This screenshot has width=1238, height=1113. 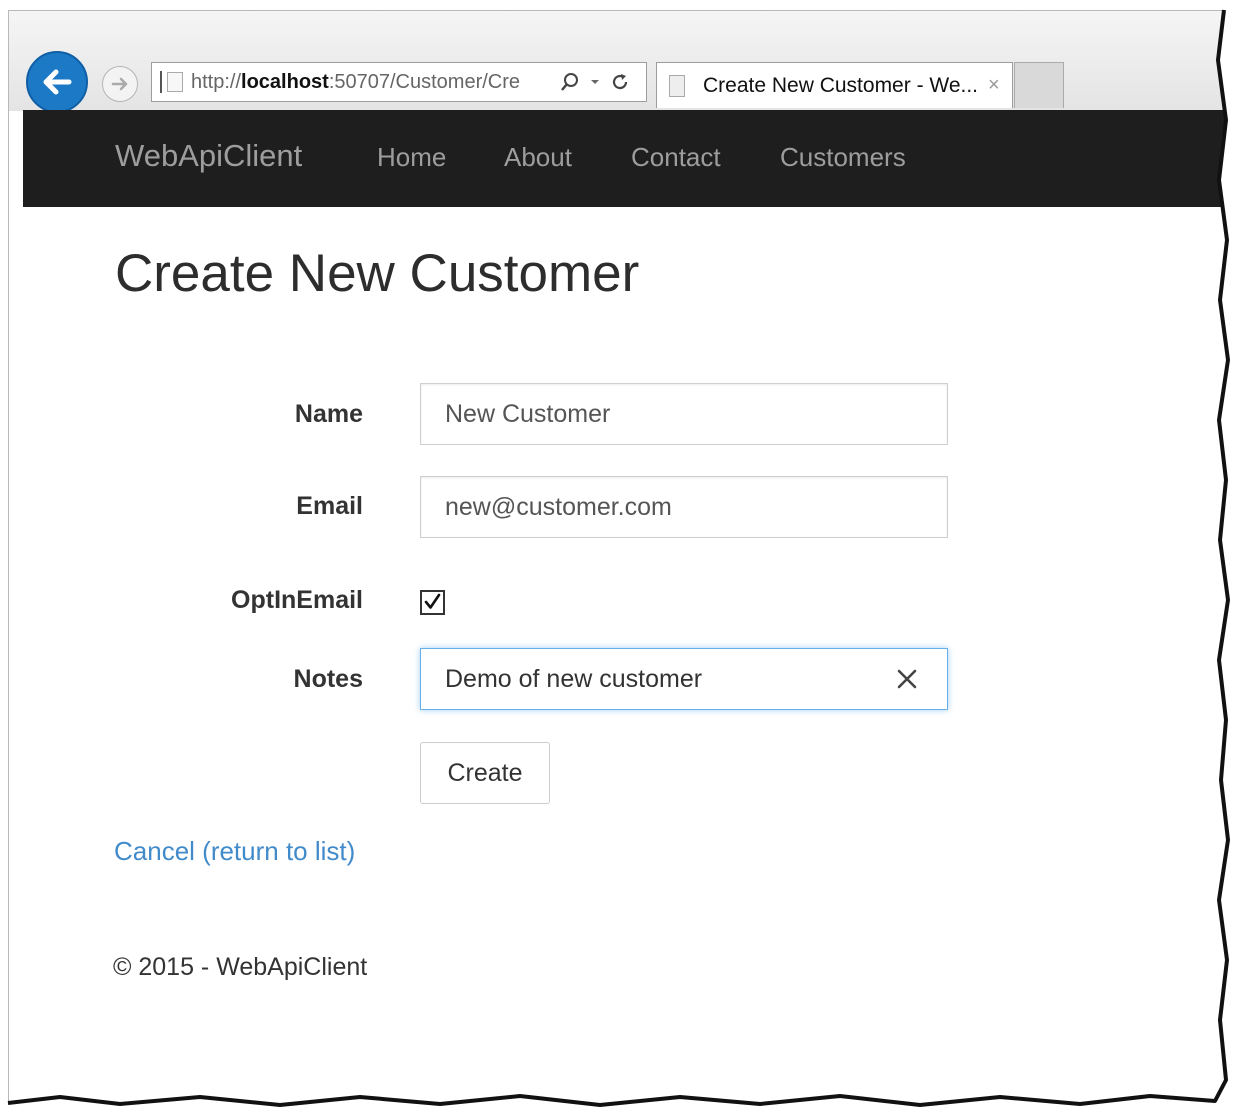 I want to click on notes-label: Notes, so click(x=328, y=679).